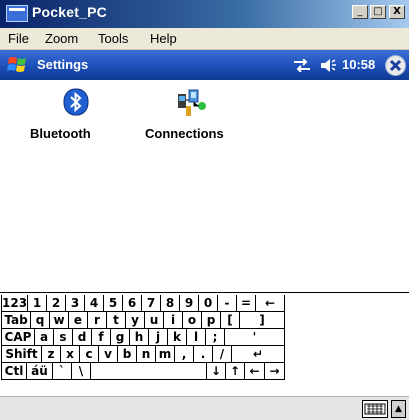  What do you see at coordinates (158, 337) in the screenshot?
I see `key-j: j` at bounding box center [158, 337].